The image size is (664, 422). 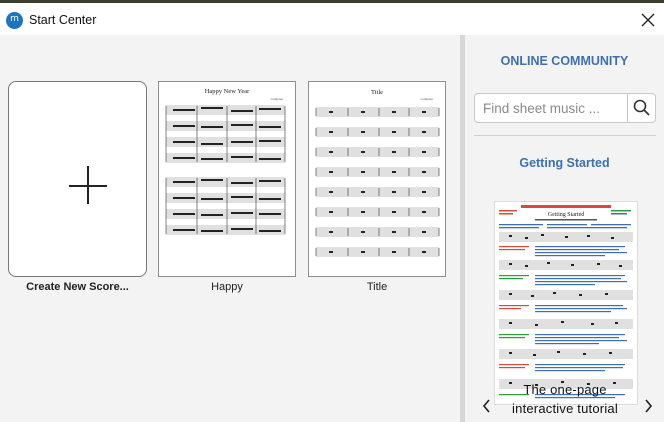 I want to click on window-title: Start Center, so click(x=63, y=20).